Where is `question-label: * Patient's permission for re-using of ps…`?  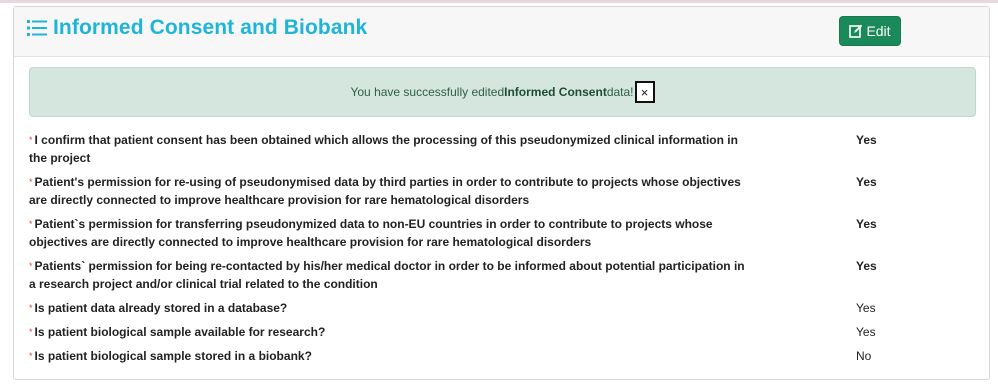
question-label: * Patient's permission for re-using of ps… is located at coordinates (389, 191).